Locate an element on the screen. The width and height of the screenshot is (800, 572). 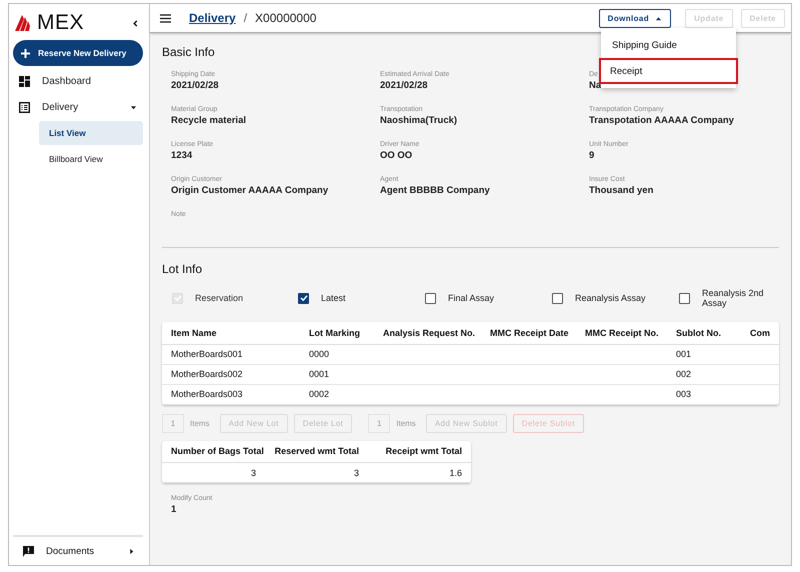
list-icon is located at coordinates (24, 107).